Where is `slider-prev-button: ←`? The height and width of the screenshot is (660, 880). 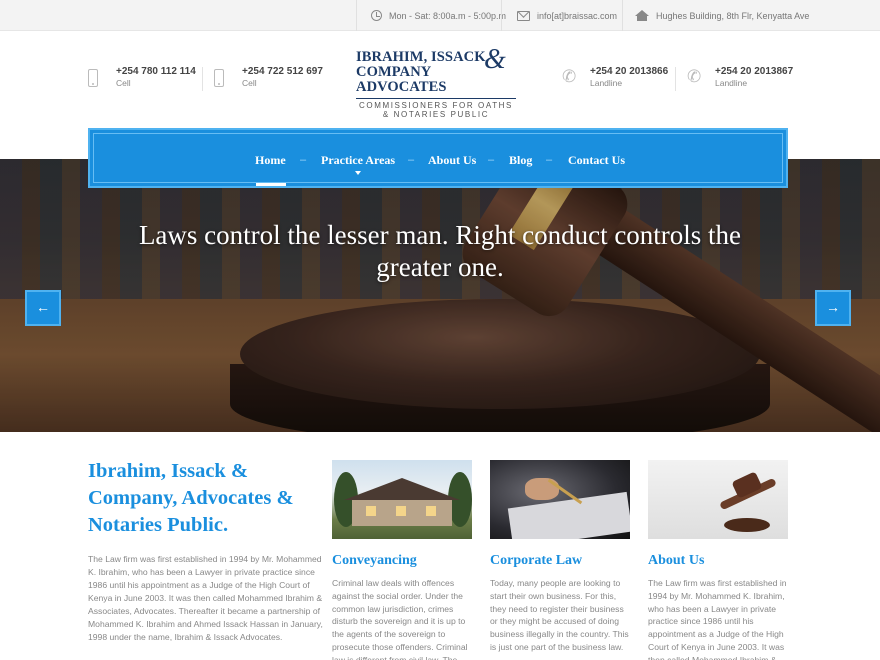
slider-prev-button: ← is located at coordinates (43, 308).